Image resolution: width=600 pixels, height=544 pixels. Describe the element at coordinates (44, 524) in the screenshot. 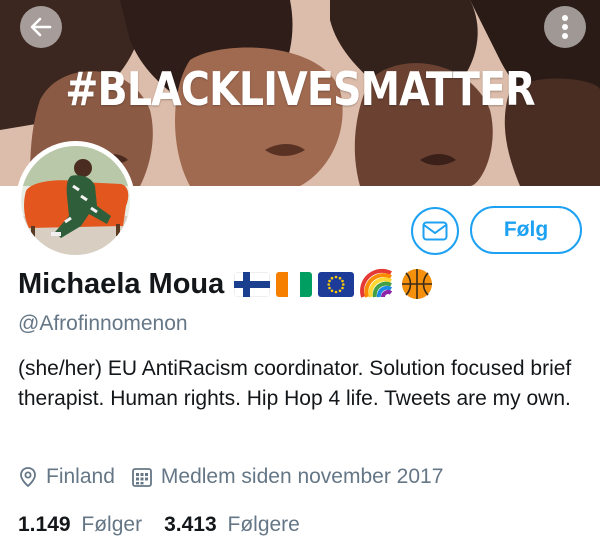

I see `following-count: 1.149` at that location.